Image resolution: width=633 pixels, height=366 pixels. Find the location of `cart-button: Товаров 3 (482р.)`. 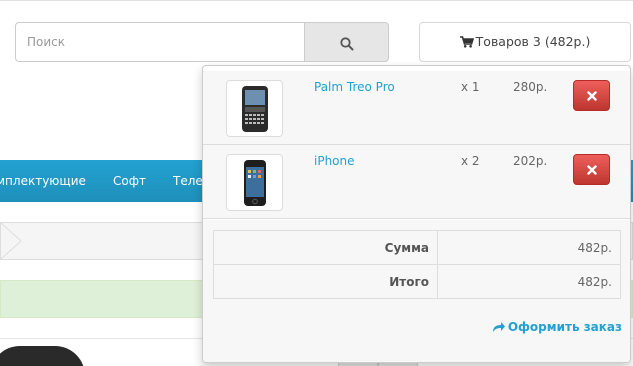

cart-button: Товаров 3 (482р.) is located at coordinates (525, 42).